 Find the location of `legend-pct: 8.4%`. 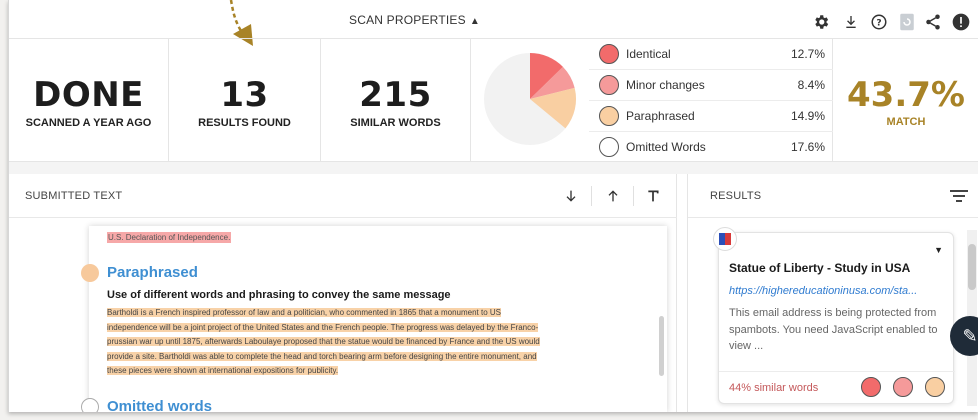

legend-pct: 8.4% is located at coordinates (811, 85).